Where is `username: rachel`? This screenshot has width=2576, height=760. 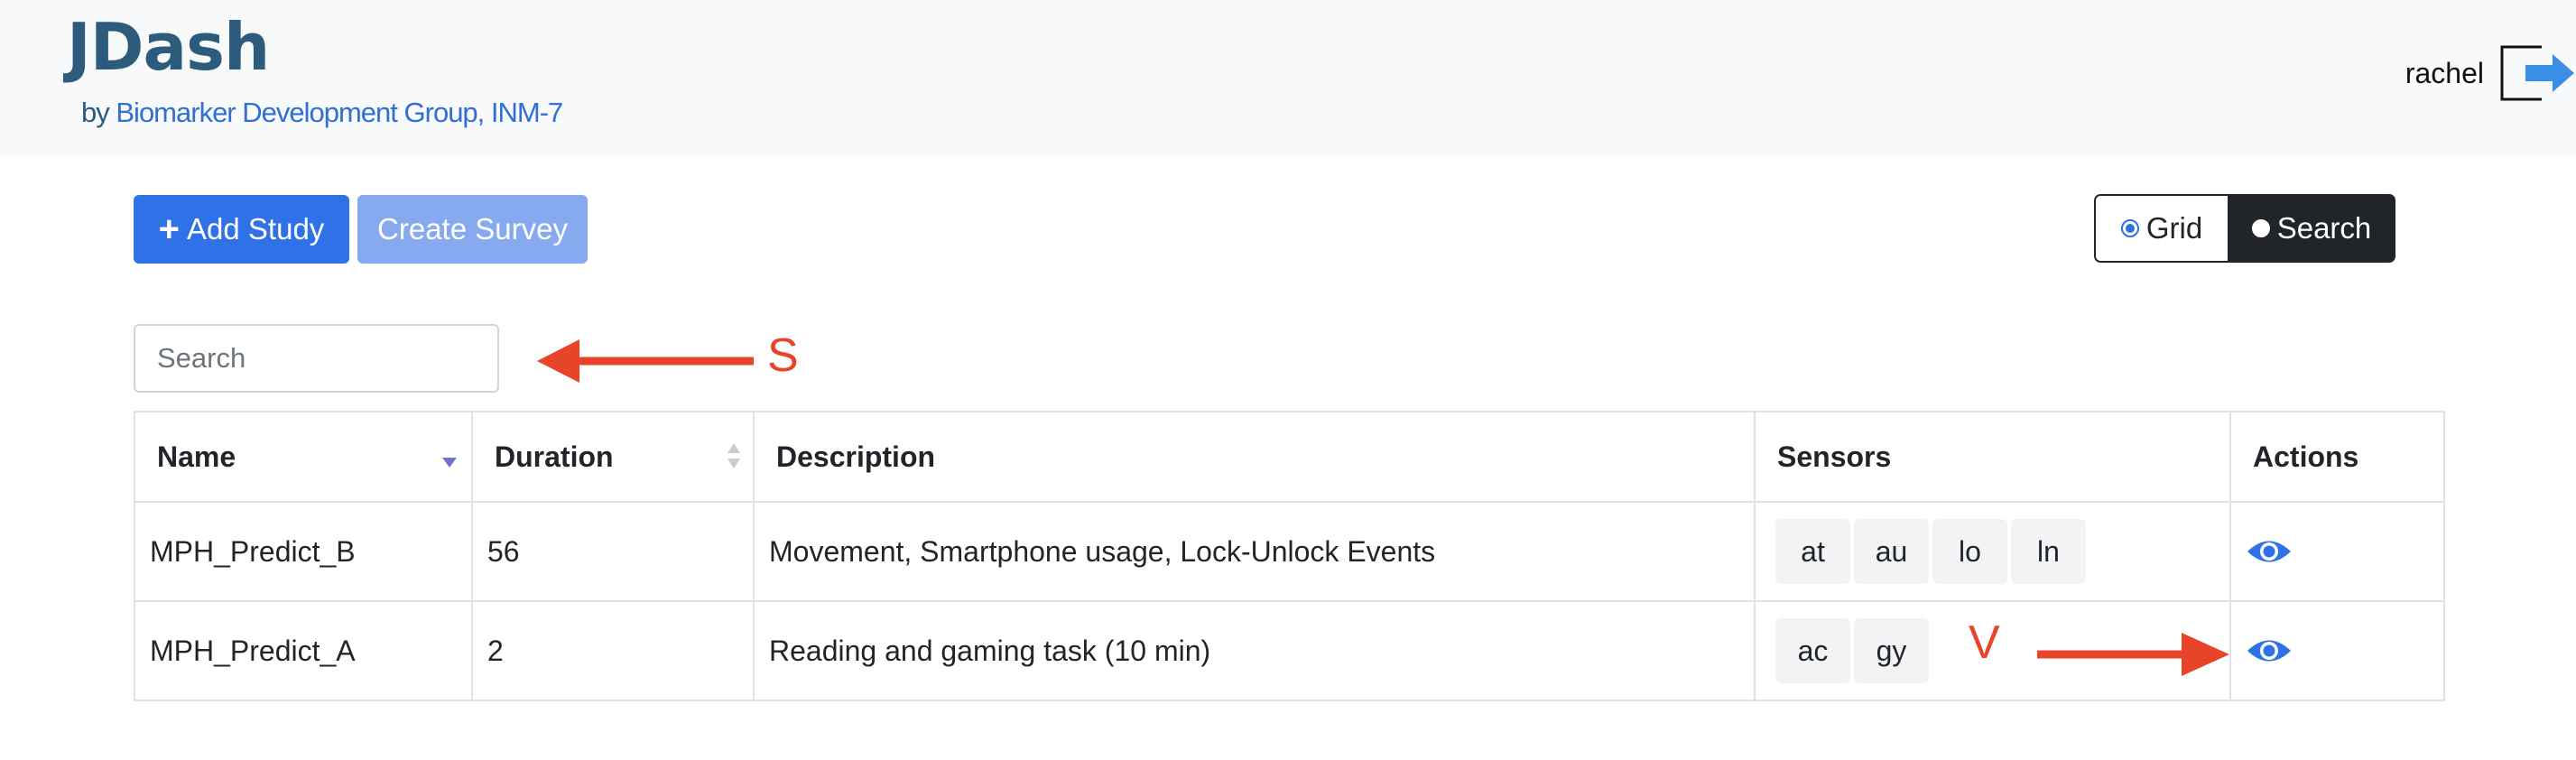
username: rachel is located at coordinates (2444, 72).